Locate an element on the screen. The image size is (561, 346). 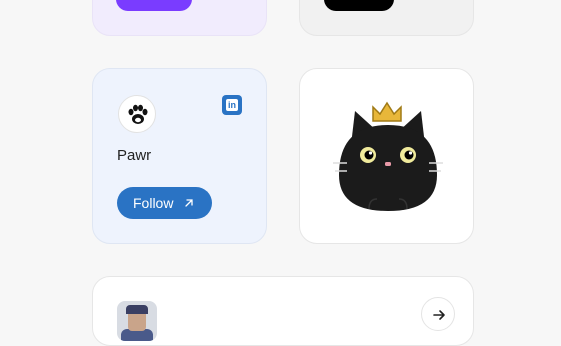
profile-name: Pawr is located at coordinates (134, 155).